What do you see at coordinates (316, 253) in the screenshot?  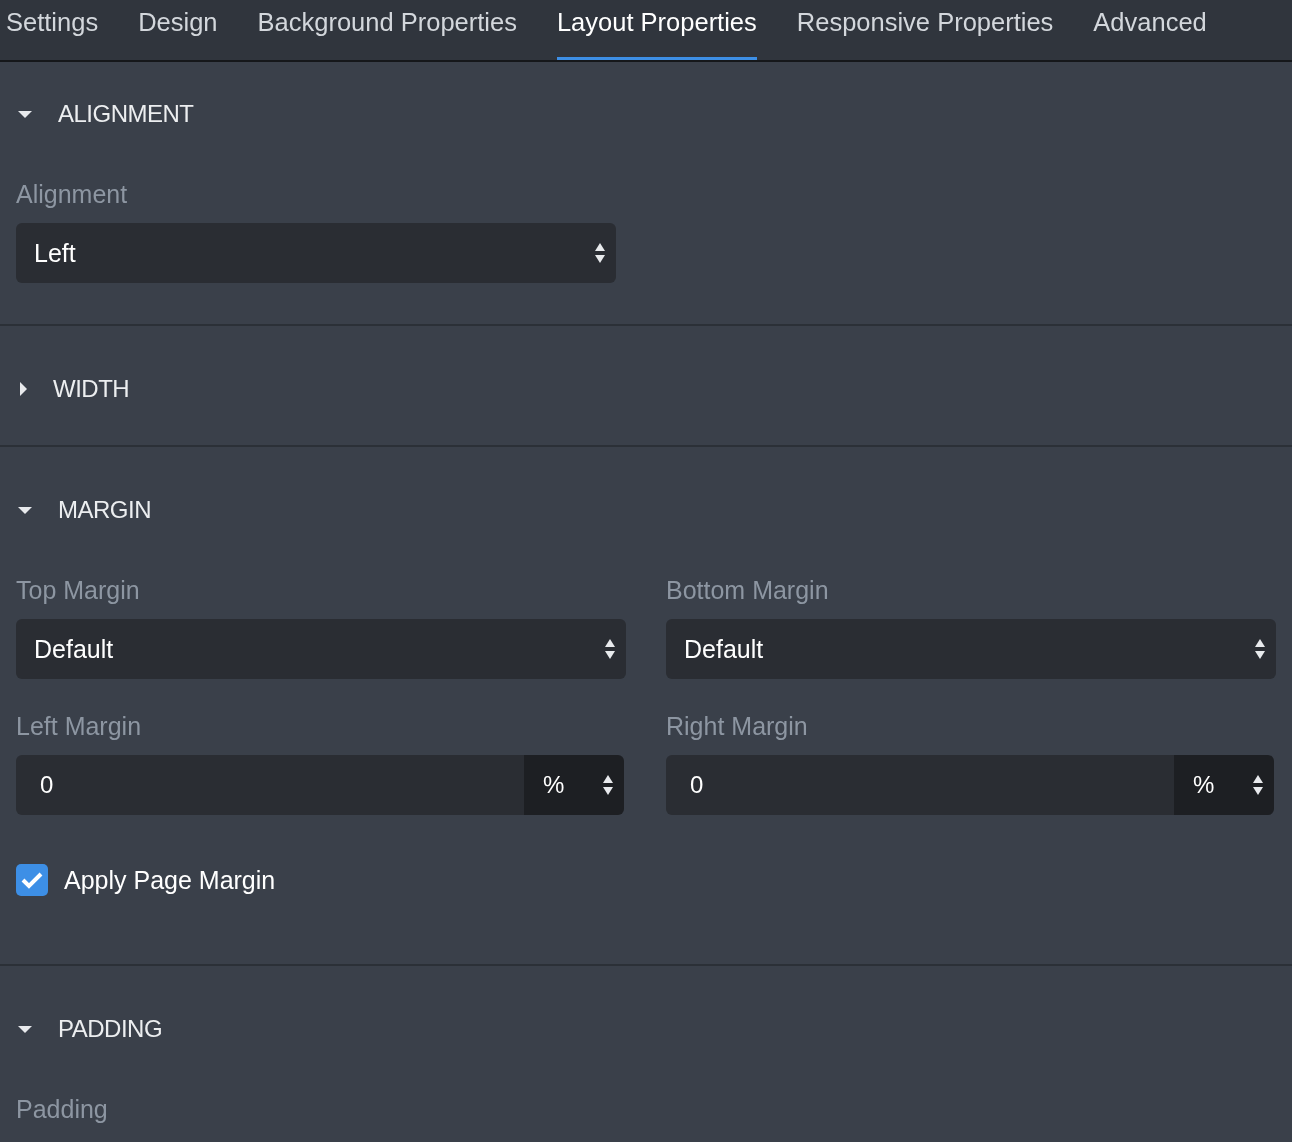 I see `select-field: Left` at bounding box center [316, 253].